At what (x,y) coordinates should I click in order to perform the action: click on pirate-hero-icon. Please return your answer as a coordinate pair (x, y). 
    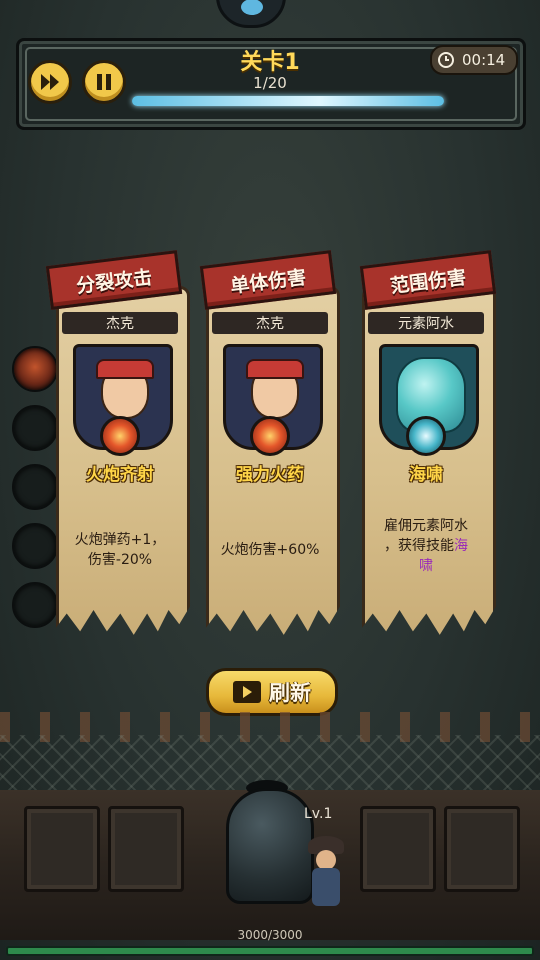
    Looking at the image, I should click on (326, 871).